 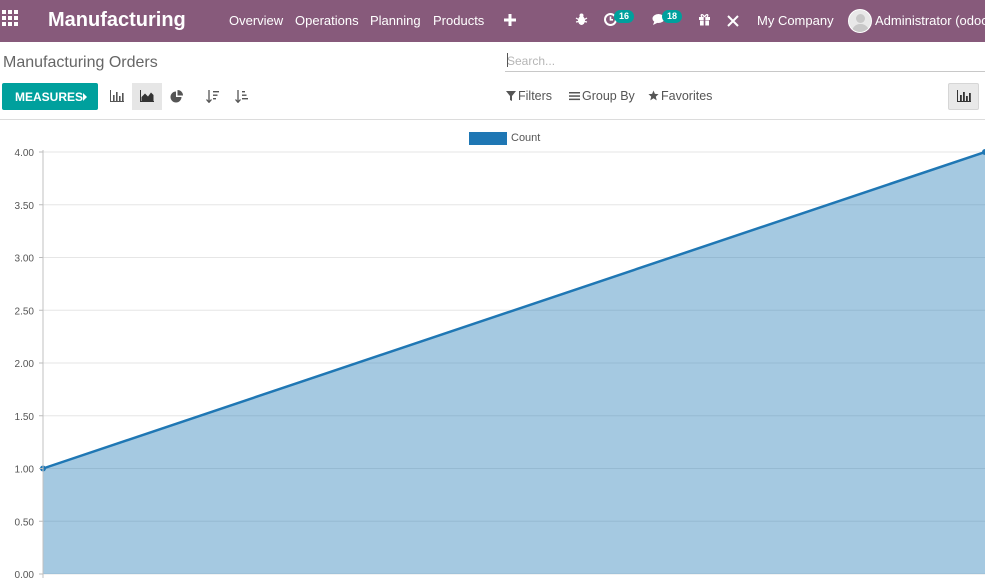 I want to click on y-axis: 0.00 0.50 1.00 1.50 2.00 2.50 3.00 3.50 4.00, so click(x=29, y=364).